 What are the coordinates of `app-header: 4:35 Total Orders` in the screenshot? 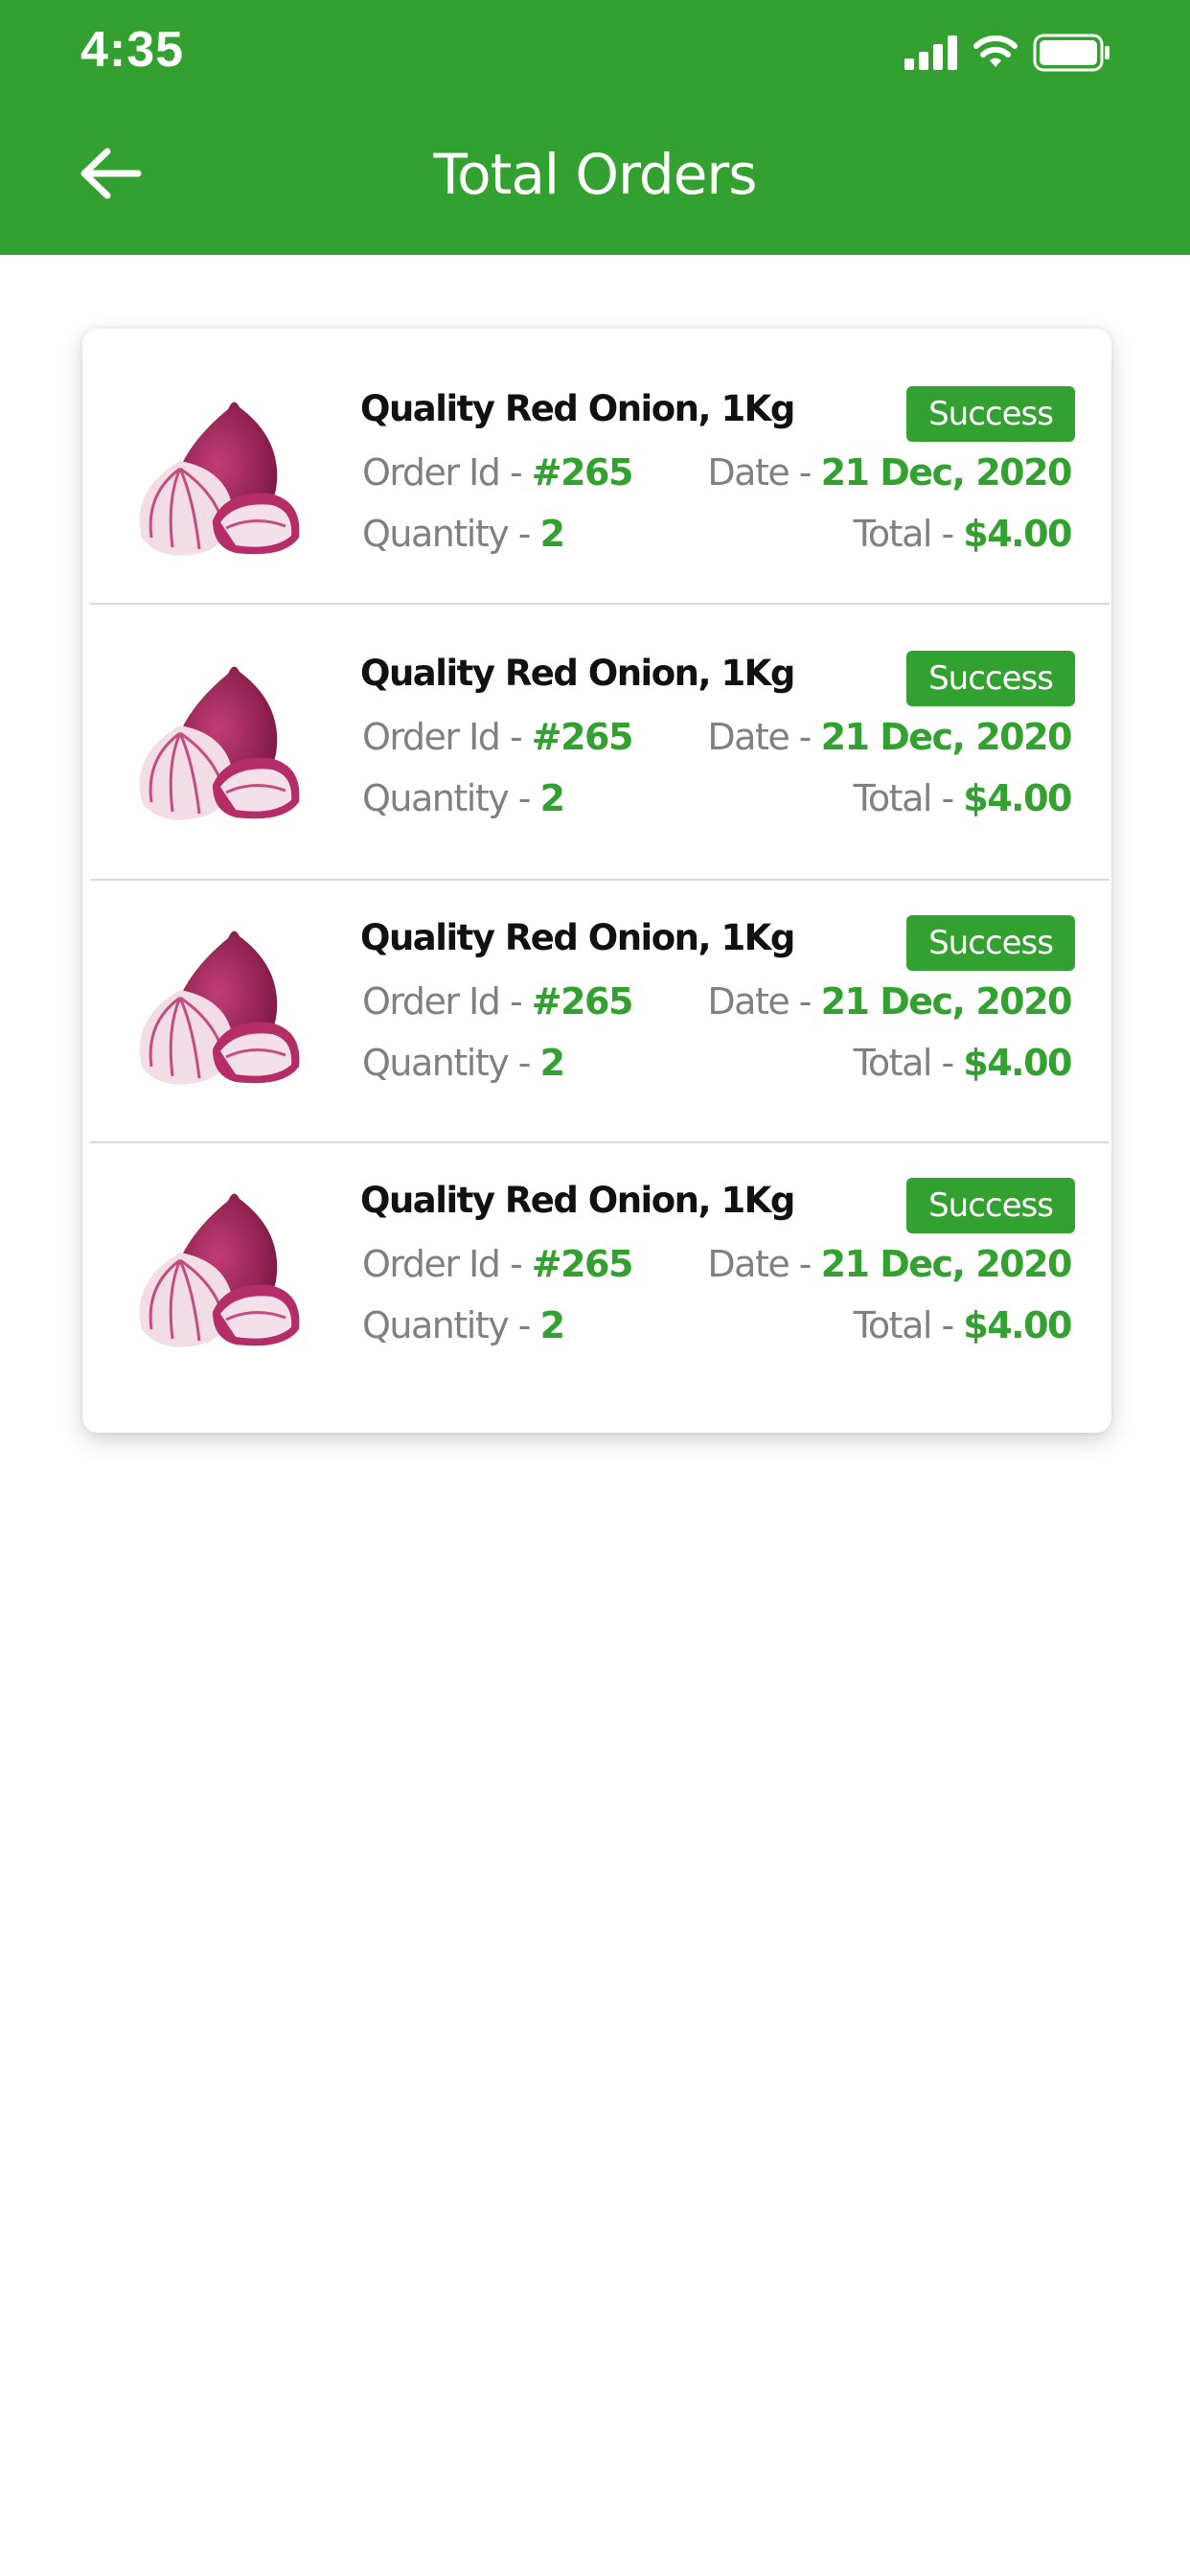 It's located at (595, 127).